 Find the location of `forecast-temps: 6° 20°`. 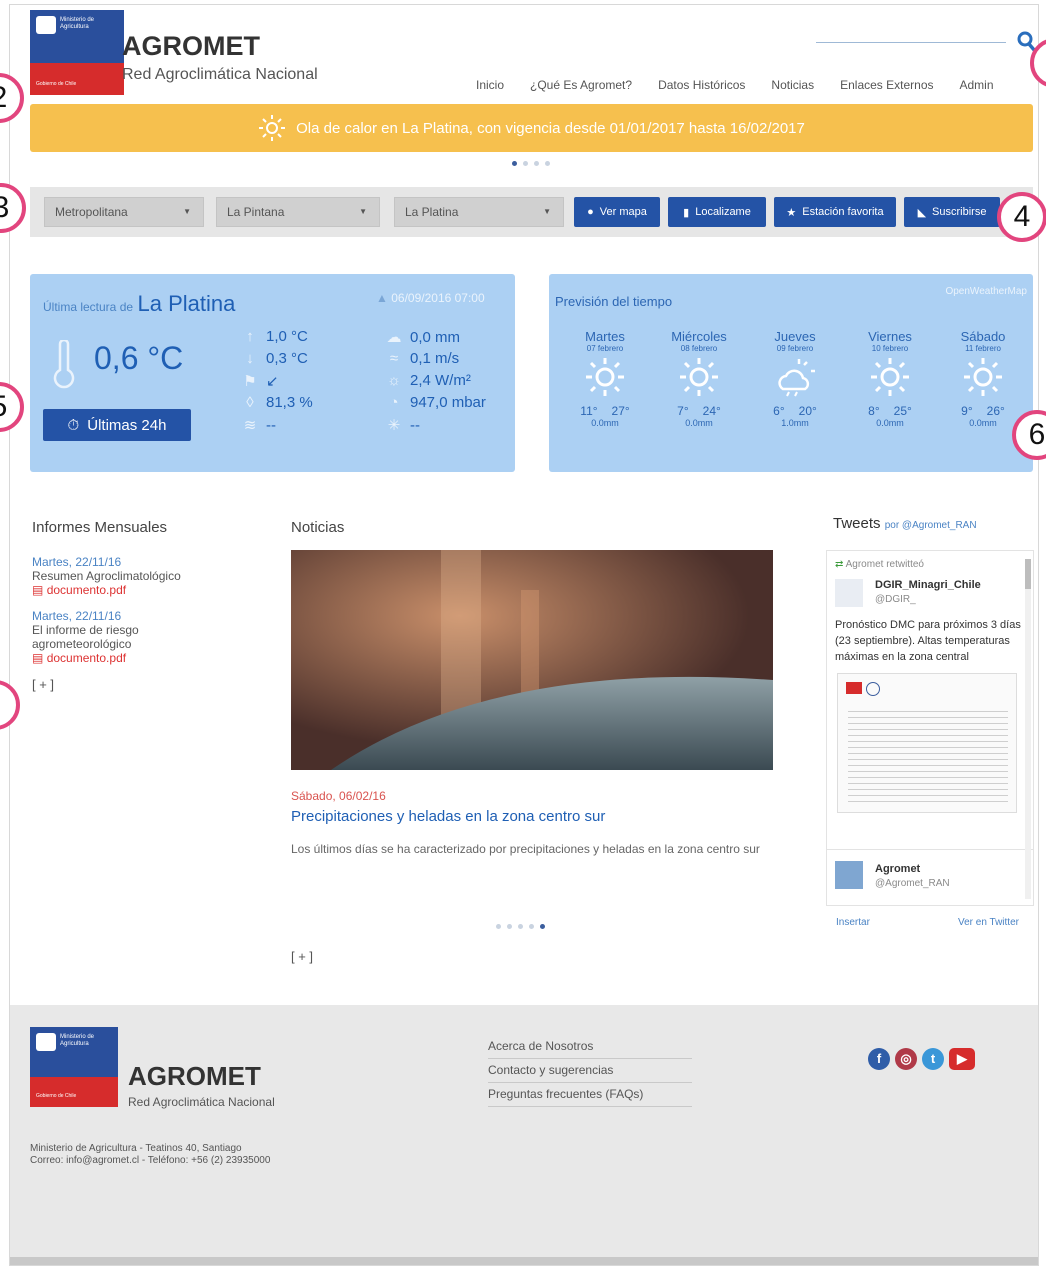

forecast-temps: 6° 20° is located at coordinates (795, 411).